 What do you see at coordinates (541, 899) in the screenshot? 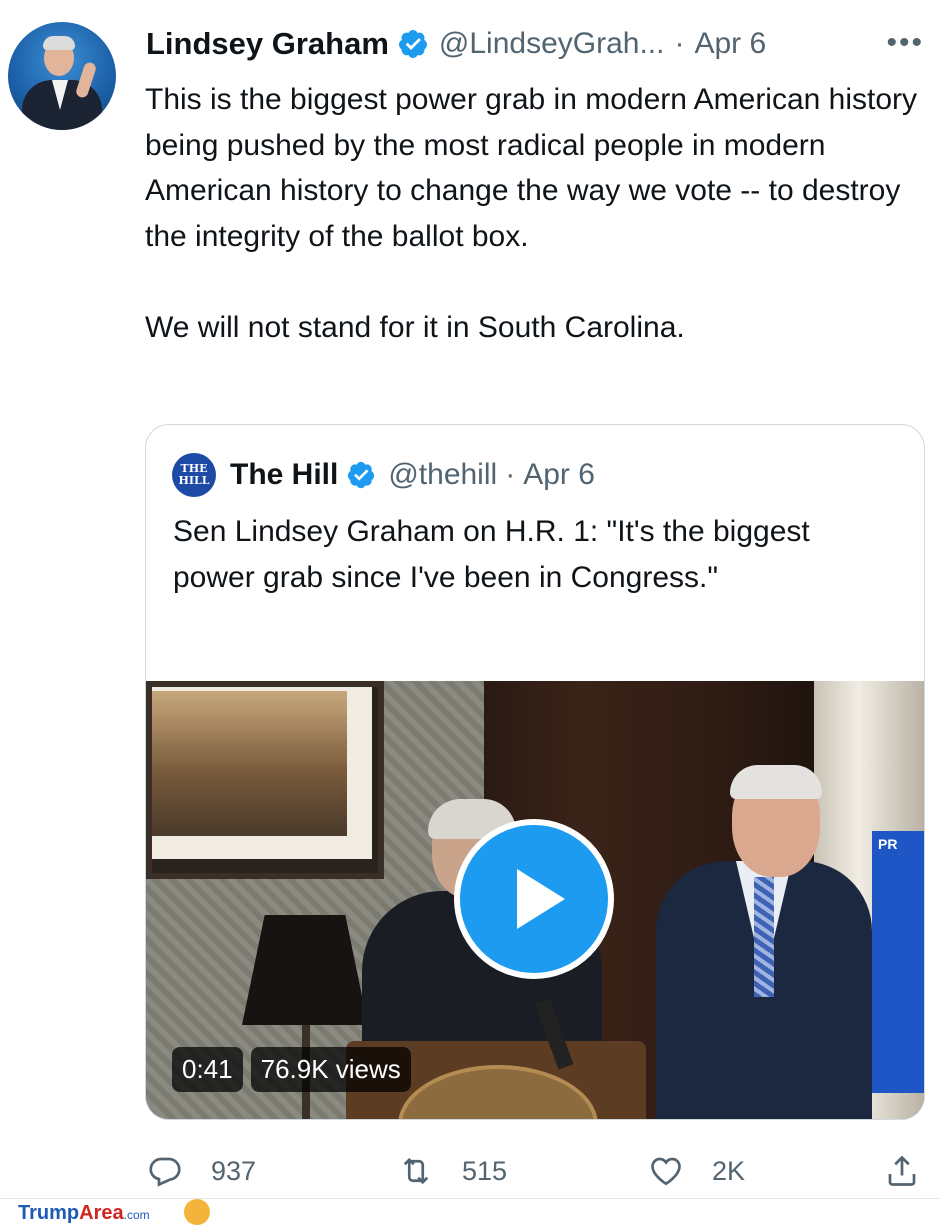
I see `play-icon` at bounding box center [541, 899].